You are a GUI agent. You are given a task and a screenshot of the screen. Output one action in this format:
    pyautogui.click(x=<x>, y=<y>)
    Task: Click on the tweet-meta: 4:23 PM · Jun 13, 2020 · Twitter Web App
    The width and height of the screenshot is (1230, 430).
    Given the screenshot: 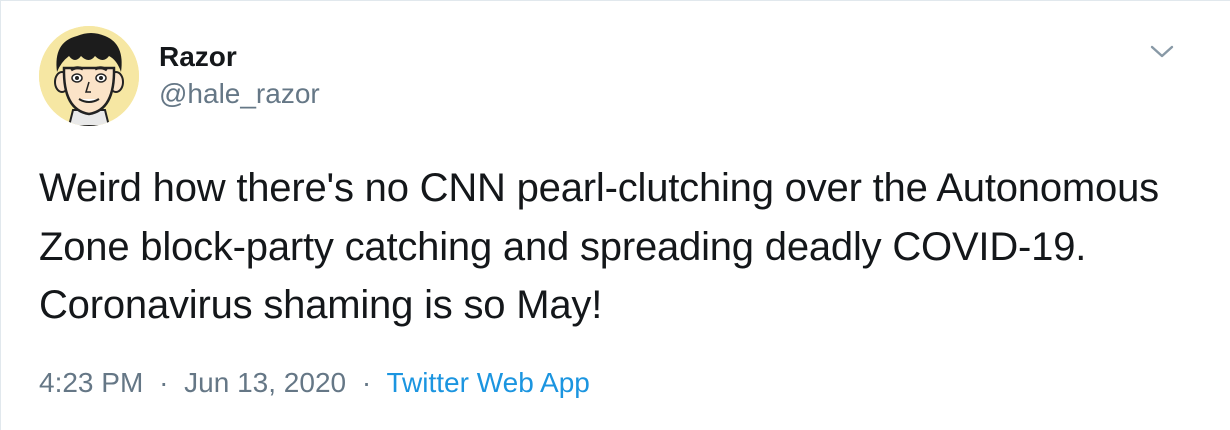 What is the action you would take?
    pyautogui.click(x=314, y=383)
    